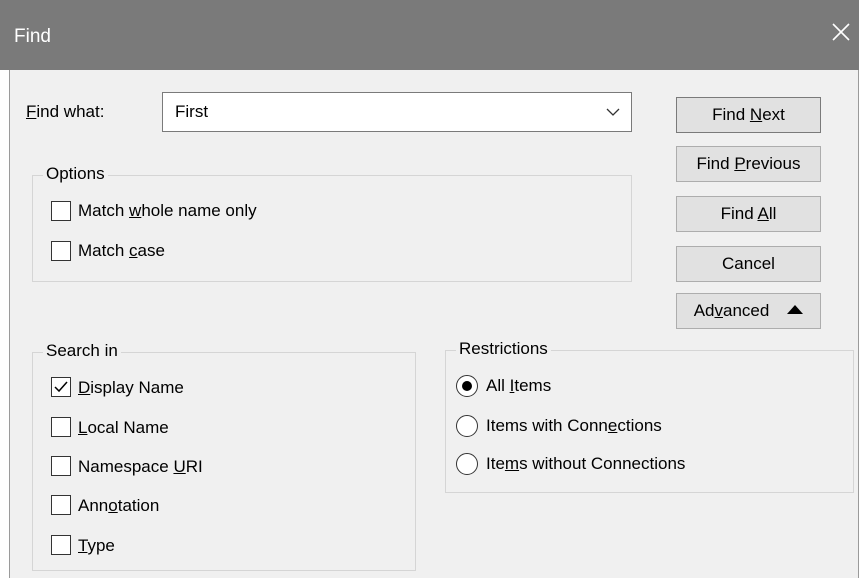  I want to click on display-name-checkbox, so click(61, 387).